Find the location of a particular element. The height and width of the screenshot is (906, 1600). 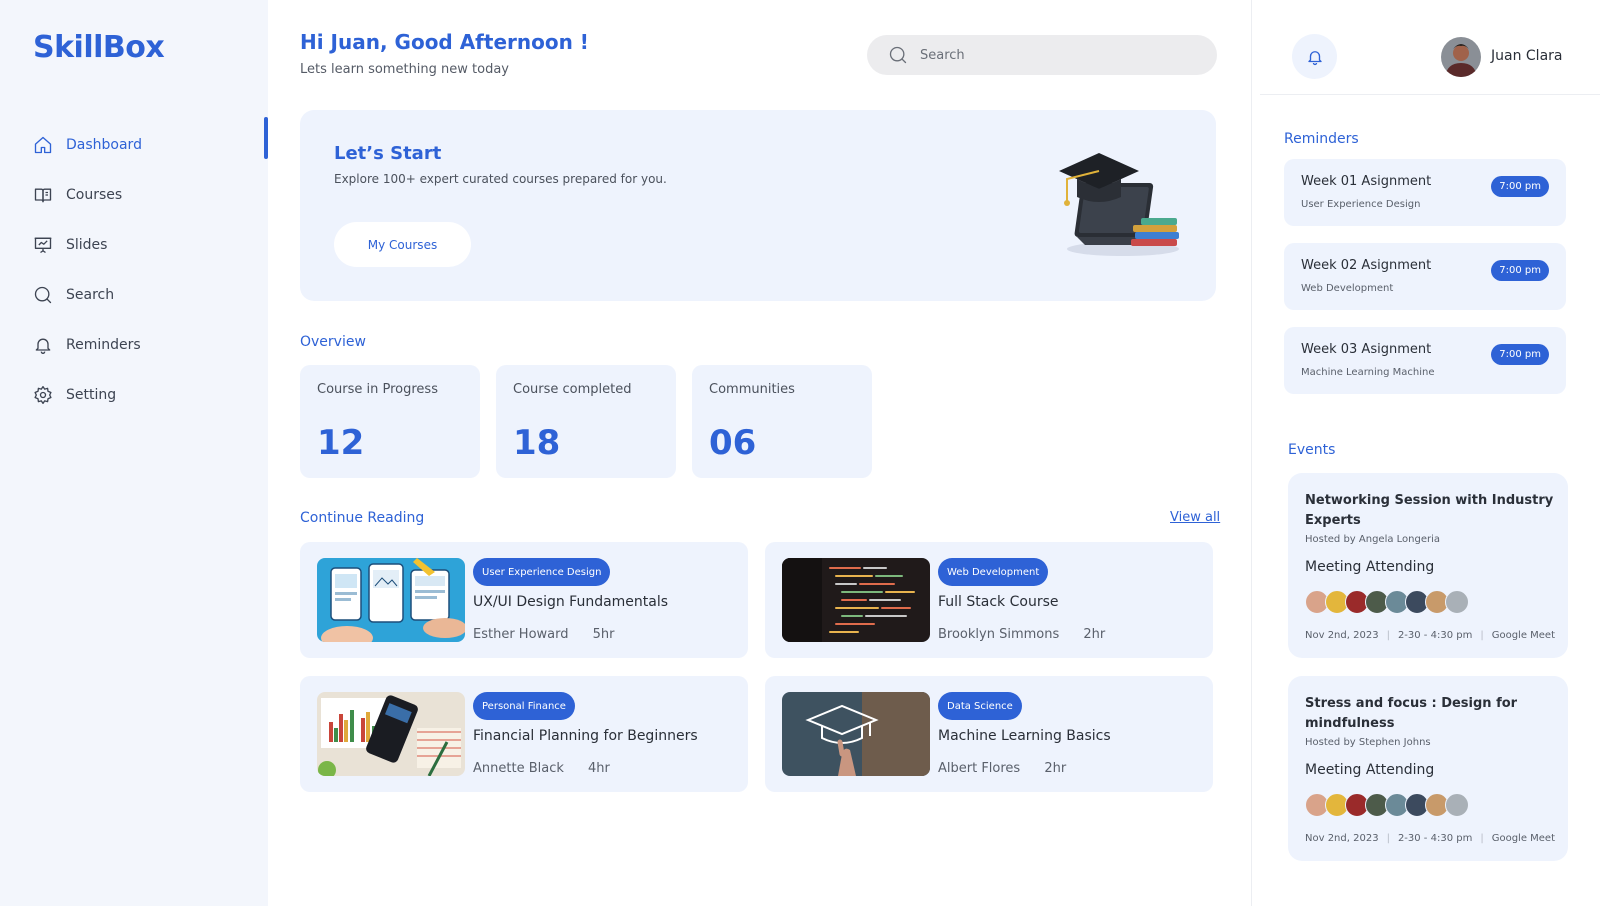

course-duration: 4hr is located at coordinates (599, 768).